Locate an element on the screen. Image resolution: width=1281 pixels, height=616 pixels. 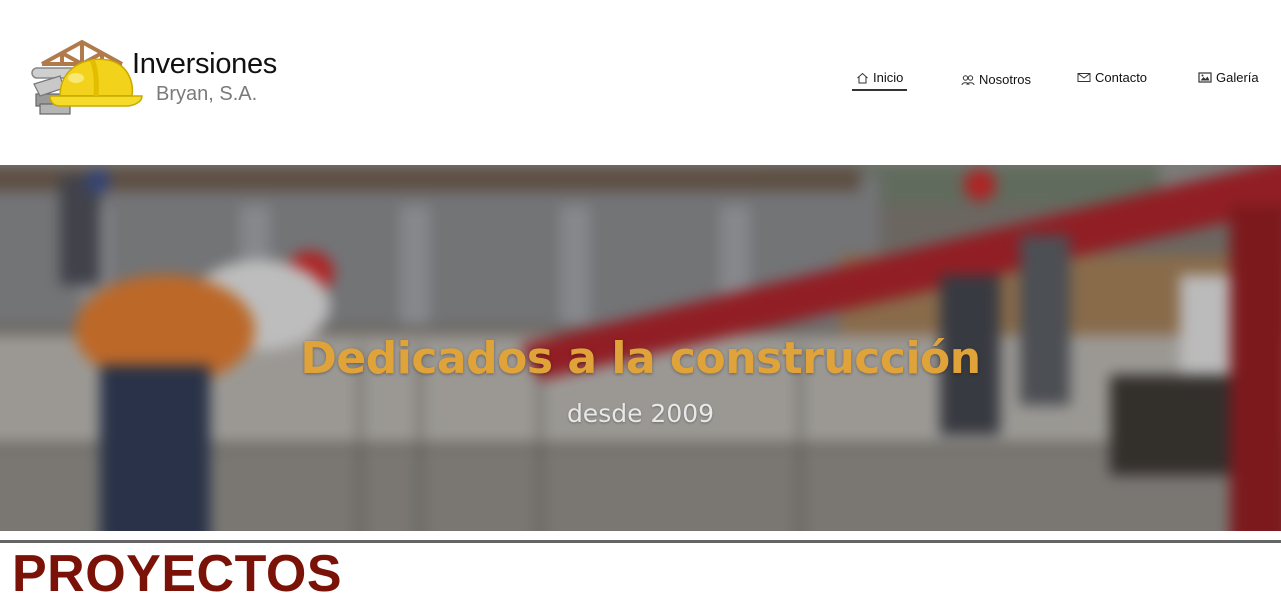
users-icon is located at coordinates (968, 79).